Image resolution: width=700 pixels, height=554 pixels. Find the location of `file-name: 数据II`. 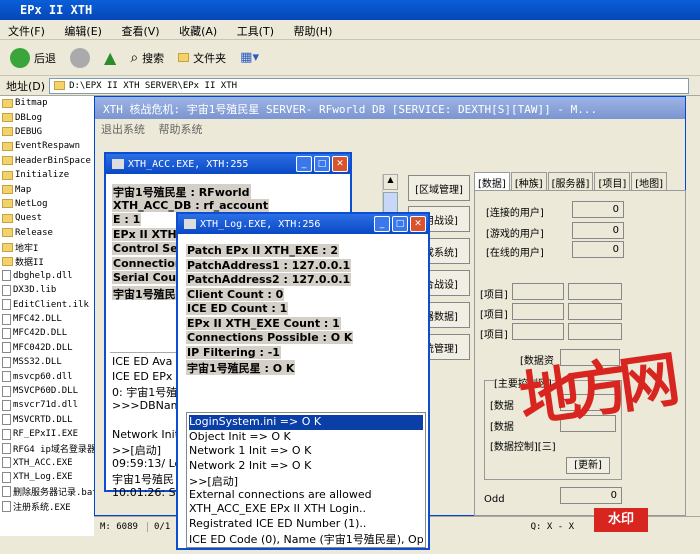

file-name: 数据II is located at coordinates (29, 262).